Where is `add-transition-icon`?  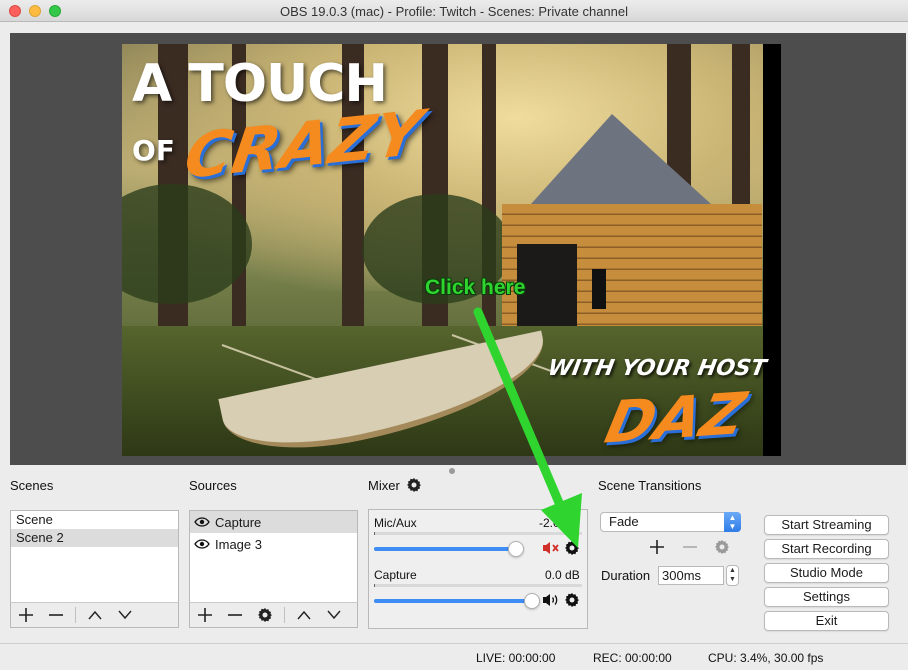
add-transition-icon is located at coordinates (657, 547).